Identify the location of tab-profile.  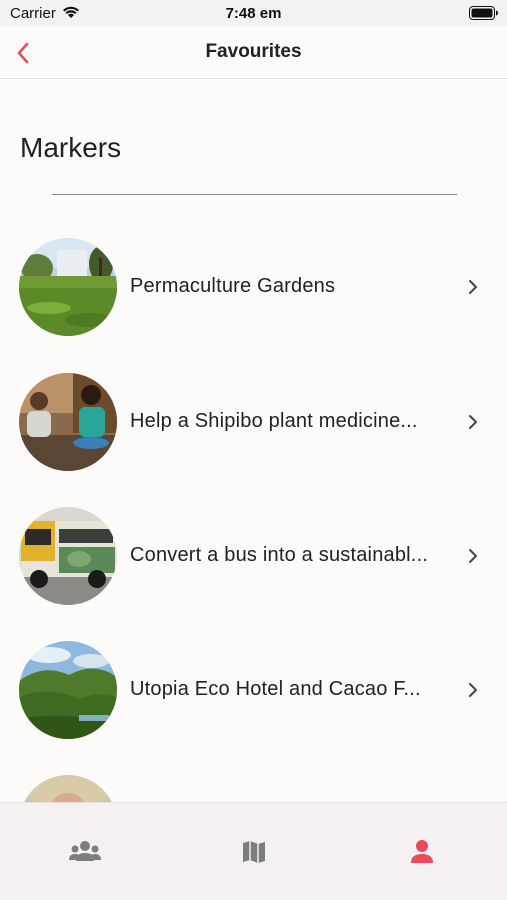
(422, 853).